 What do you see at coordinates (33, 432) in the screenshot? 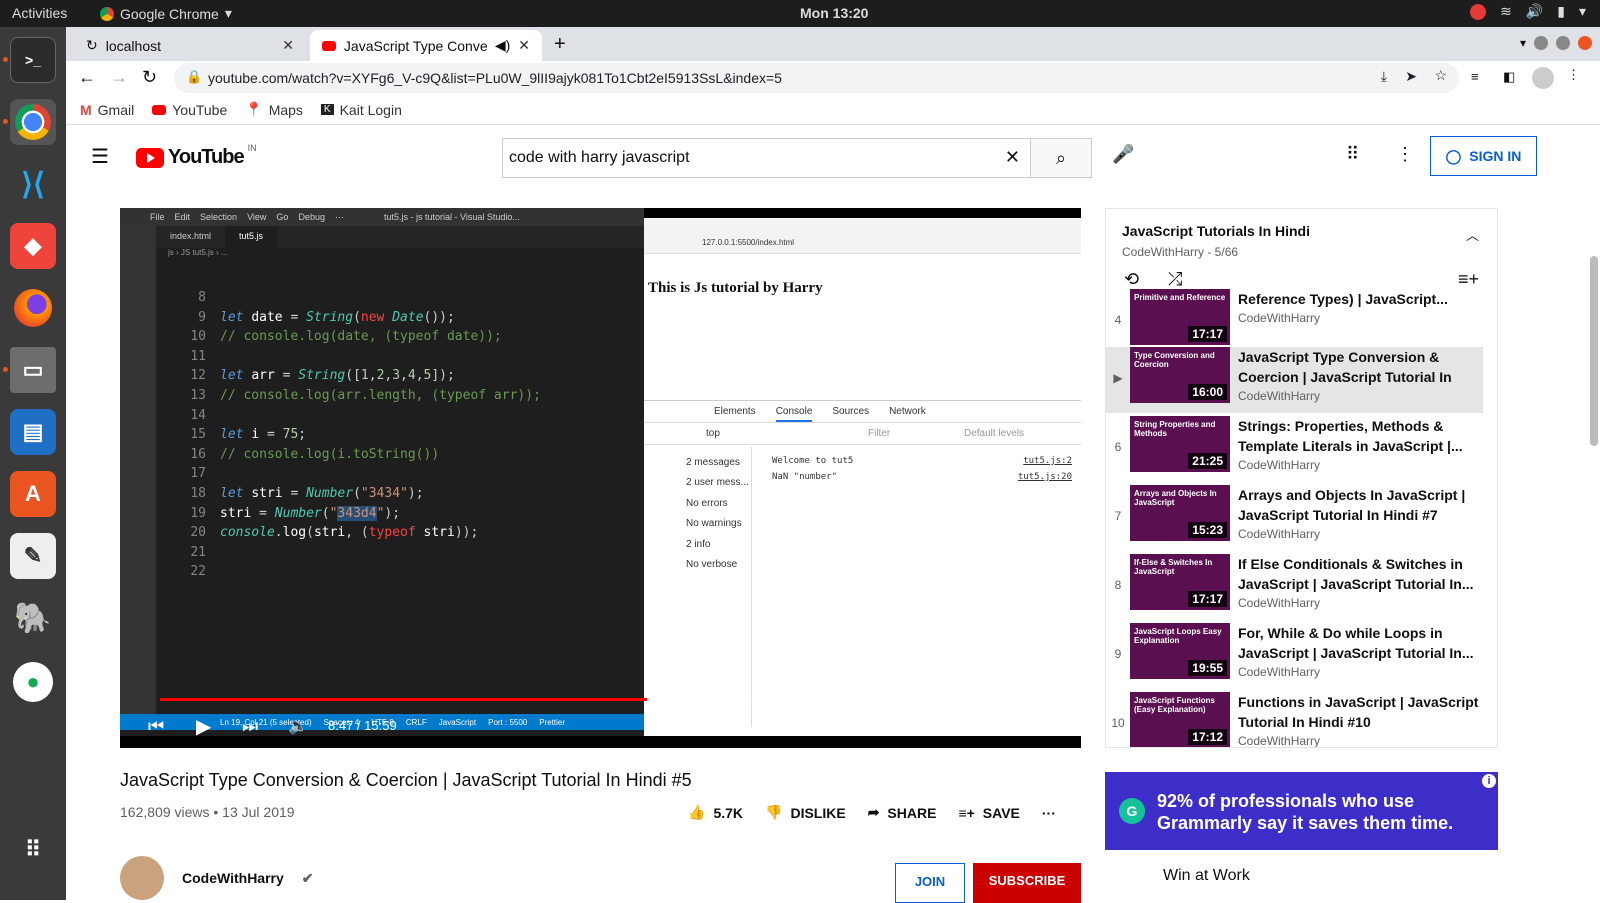
I see `document-viewer-icon: ▤` at bounding box center [33, 432].